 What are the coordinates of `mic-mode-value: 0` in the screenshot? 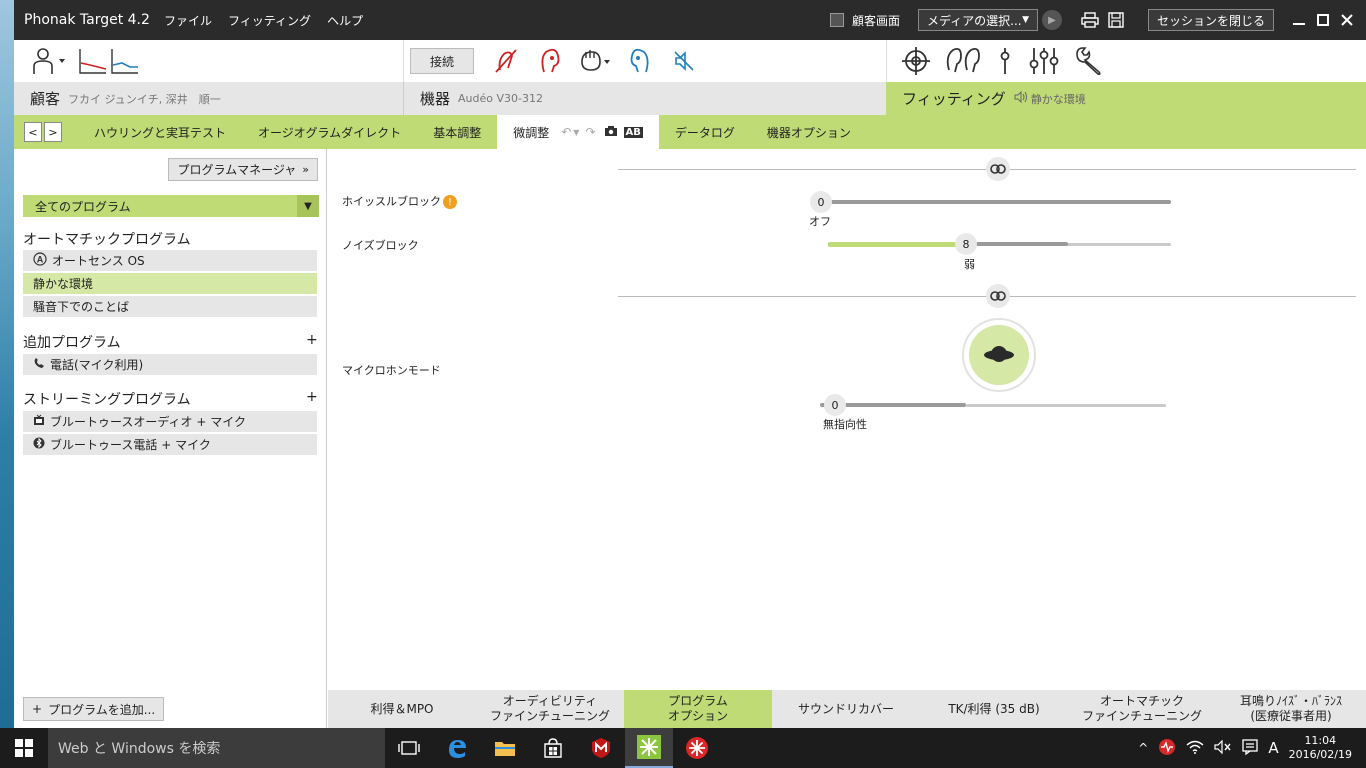 It's located at (835, 405).